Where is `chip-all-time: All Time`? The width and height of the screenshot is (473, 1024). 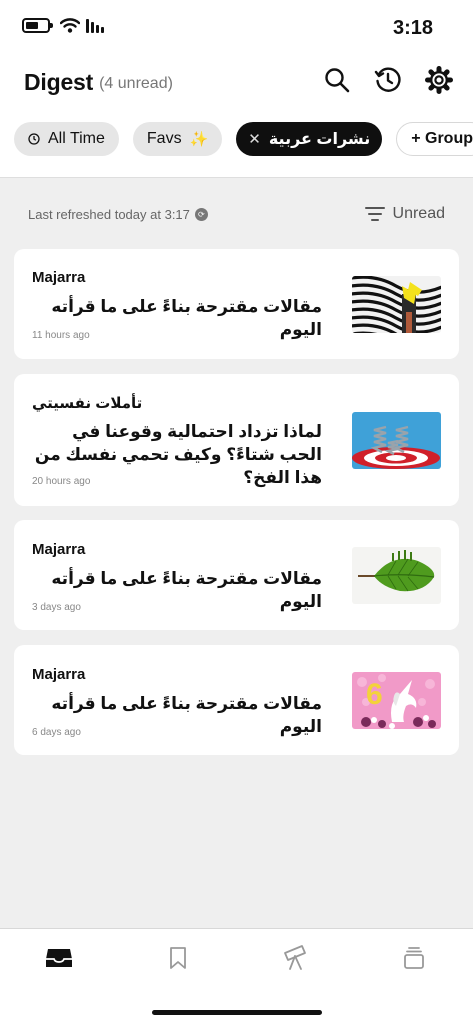 chip-all-time: All Time is located at coordinates (66, 139).